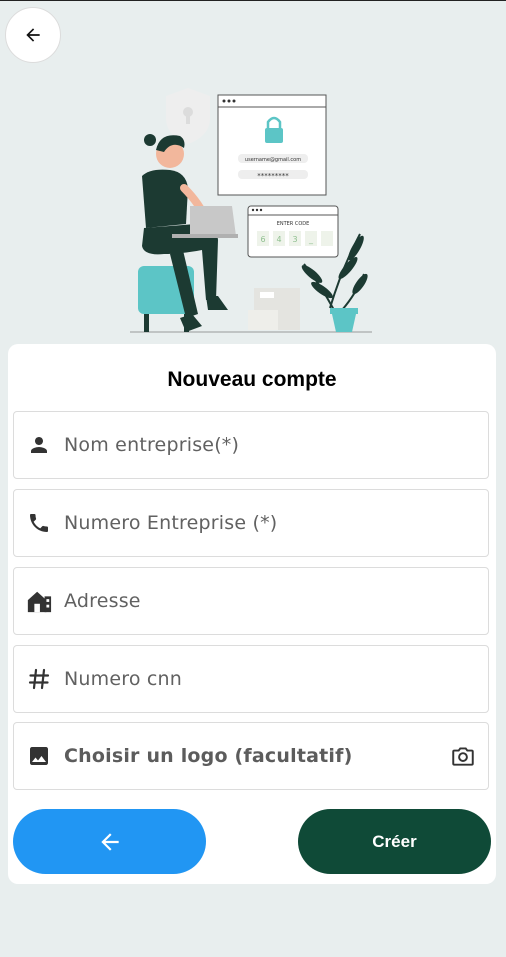 This screenshot has width=506, height=957. What do you see at coordinates (262, 239) in the screenshot?
I see `code-digit: 6` at bounding box center [262, 239].